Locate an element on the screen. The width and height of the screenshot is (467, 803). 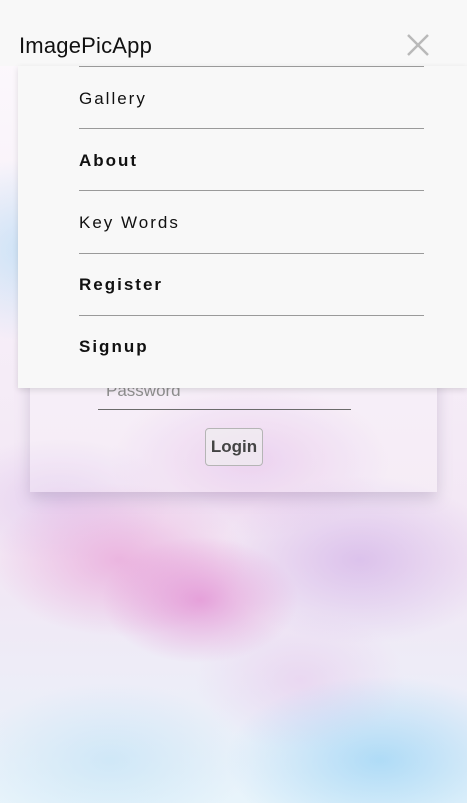
app-title: ImagePicApp is located at coordinates (85, 46).